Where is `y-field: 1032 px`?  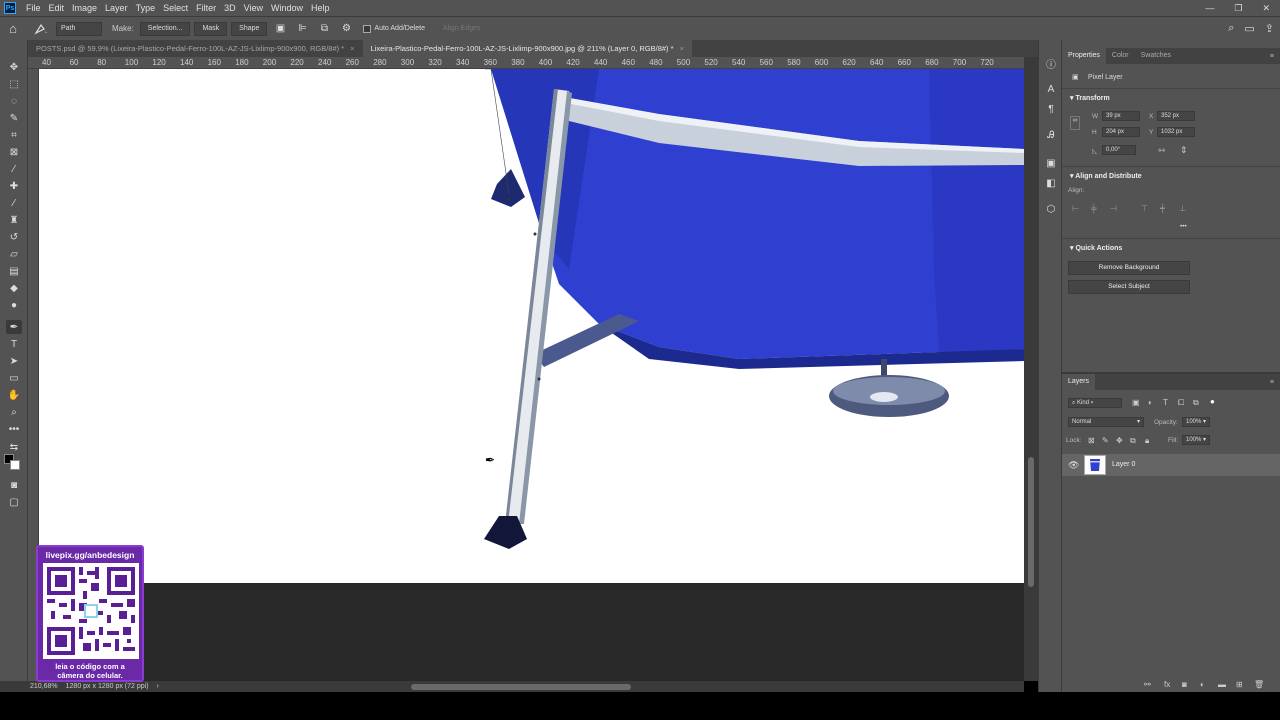 y-field: 1032 px is located at coordinates (1176, 132).